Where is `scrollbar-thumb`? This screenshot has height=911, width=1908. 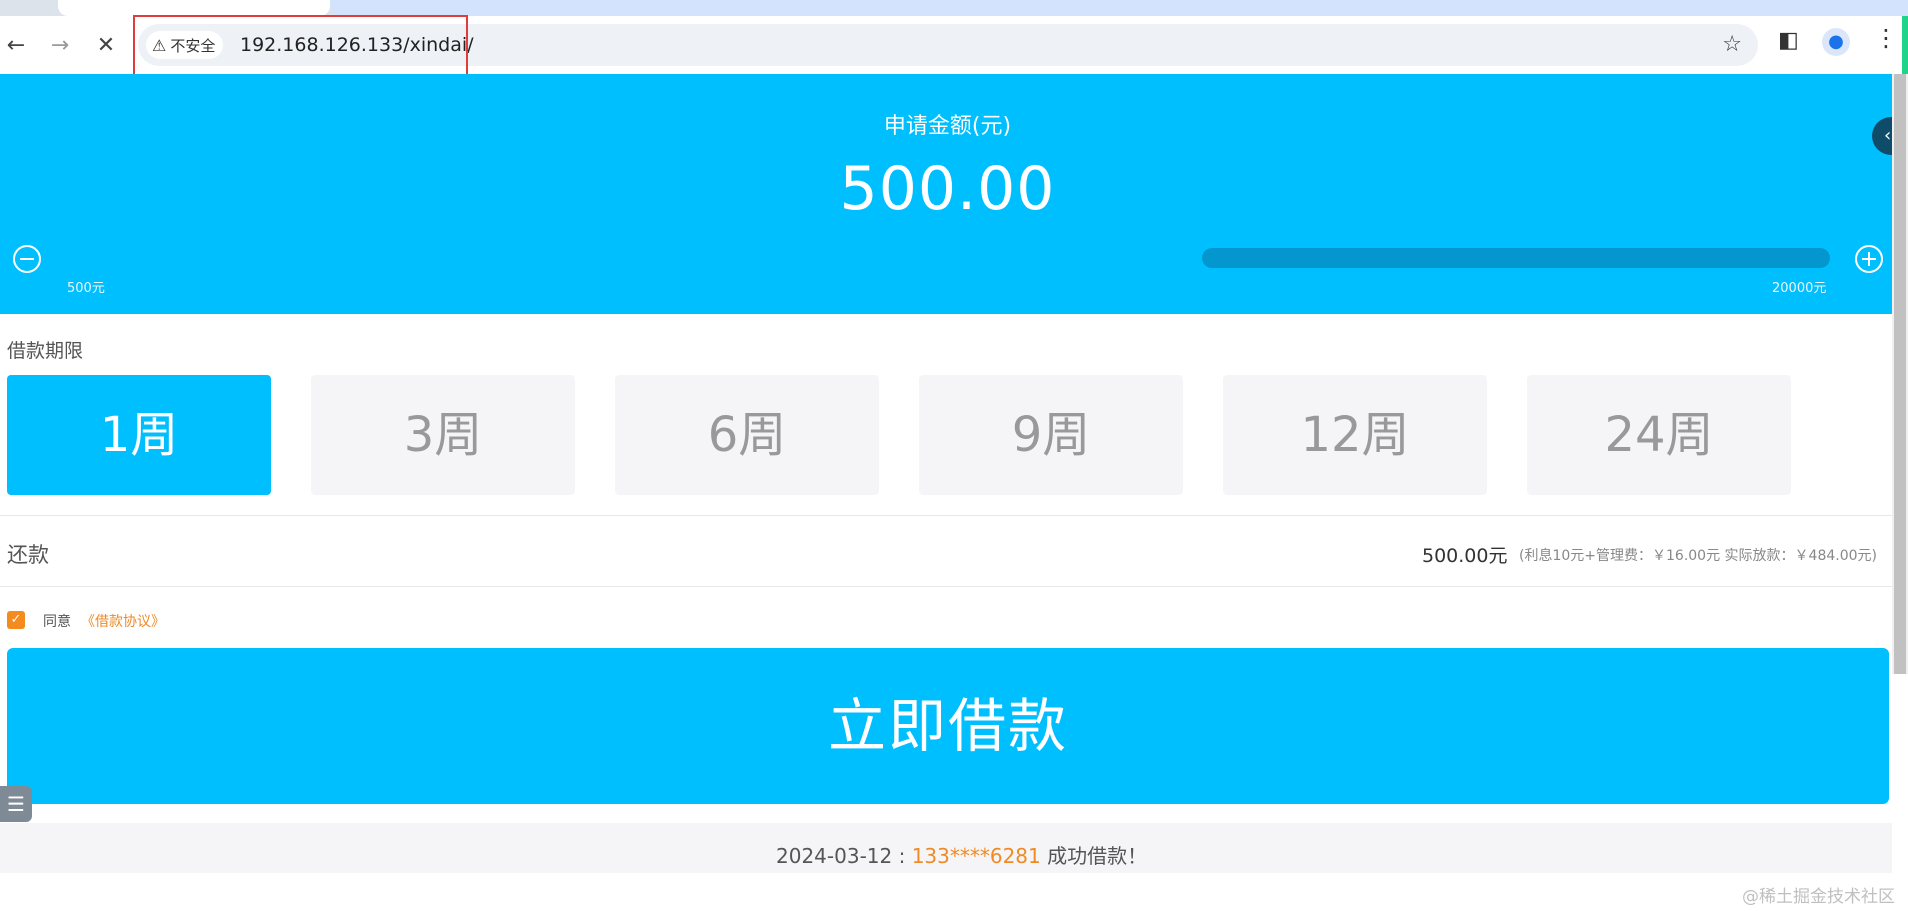 scrollbar-thumb is located at coordinates (1900, 374).